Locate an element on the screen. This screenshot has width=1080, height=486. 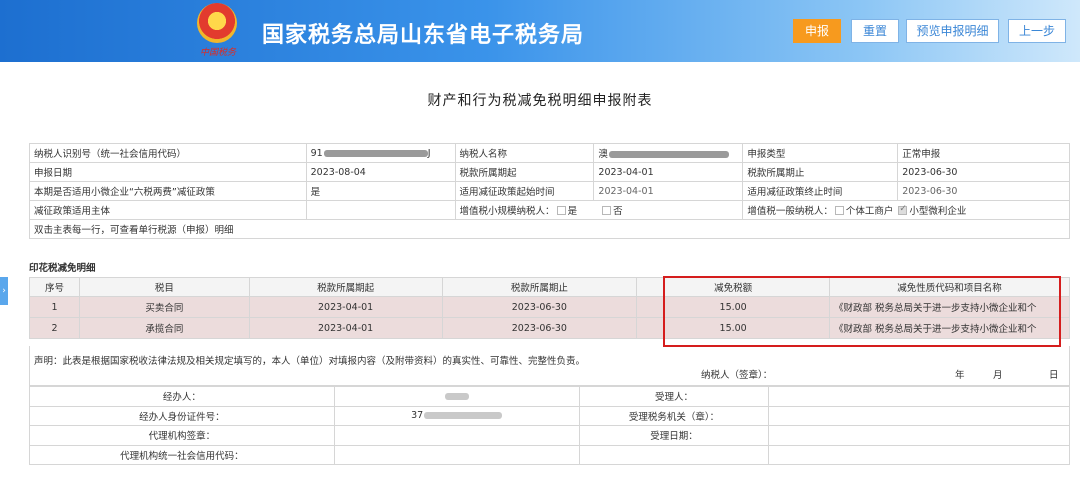
row-no: 2 is located at coordinates (54, 328).